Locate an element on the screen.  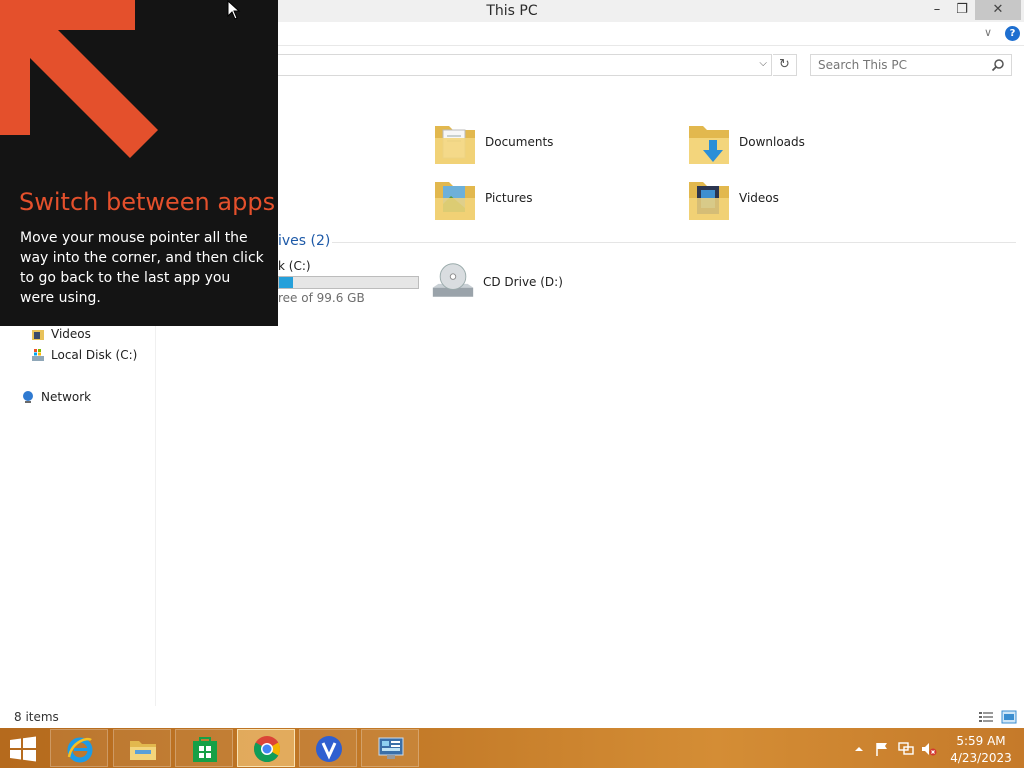
close-button: ✕ is located at coordinates (998, 10).